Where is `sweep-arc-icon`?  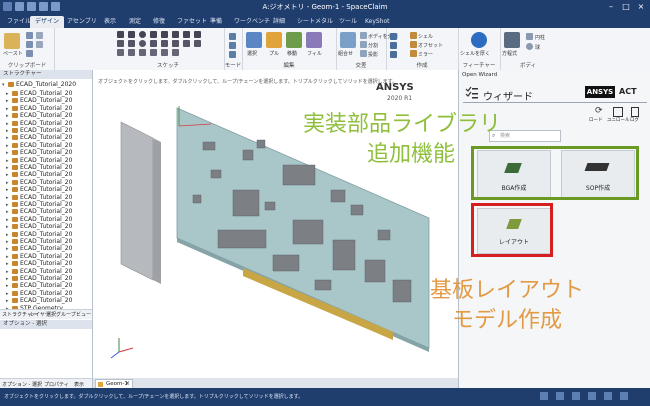 sweep-arc-icon is located at coordinates (153, 43).